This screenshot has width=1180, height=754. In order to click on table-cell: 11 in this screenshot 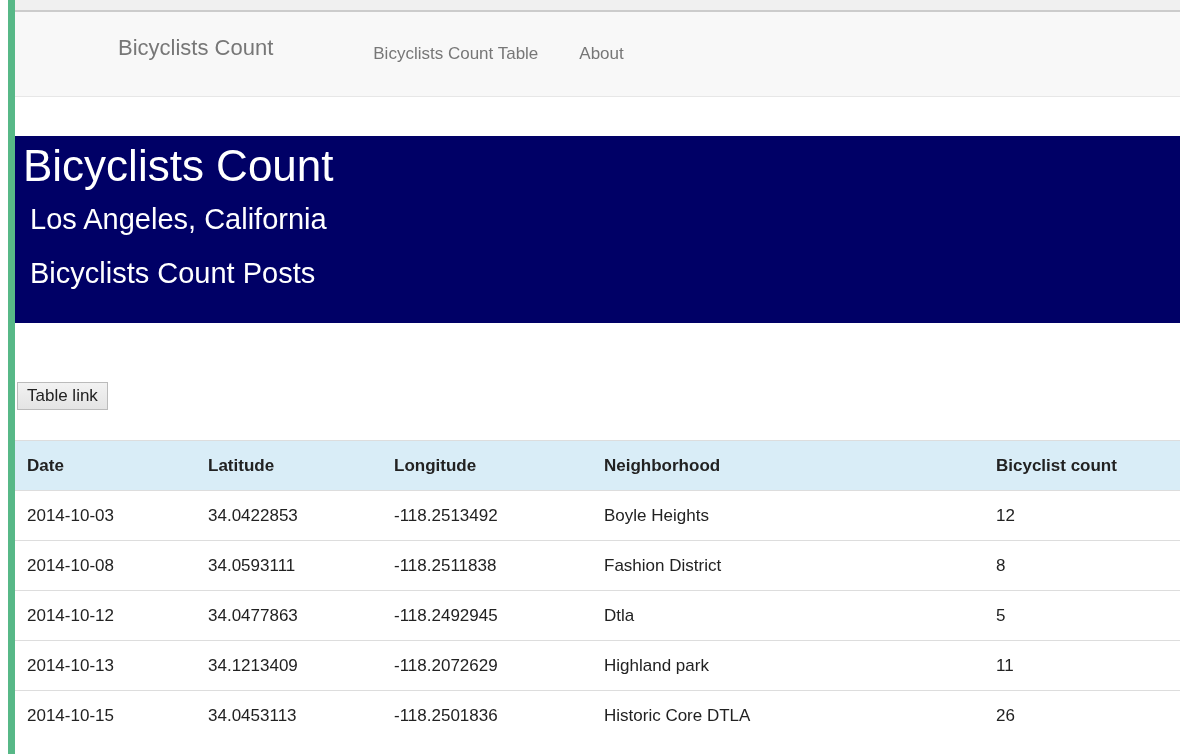, I will do `click(1082, 665)`.